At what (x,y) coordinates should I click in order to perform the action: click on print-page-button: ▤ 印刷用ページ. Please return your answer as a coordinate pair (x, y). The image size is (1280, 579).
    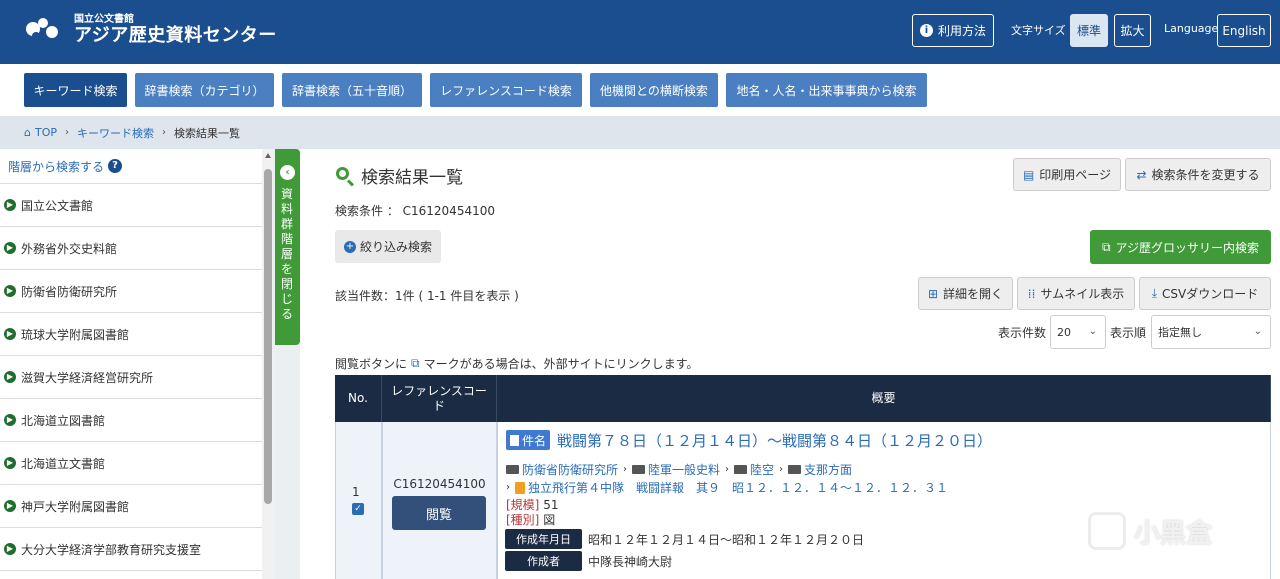
    Looking at the image, I should click on (1067, 174).